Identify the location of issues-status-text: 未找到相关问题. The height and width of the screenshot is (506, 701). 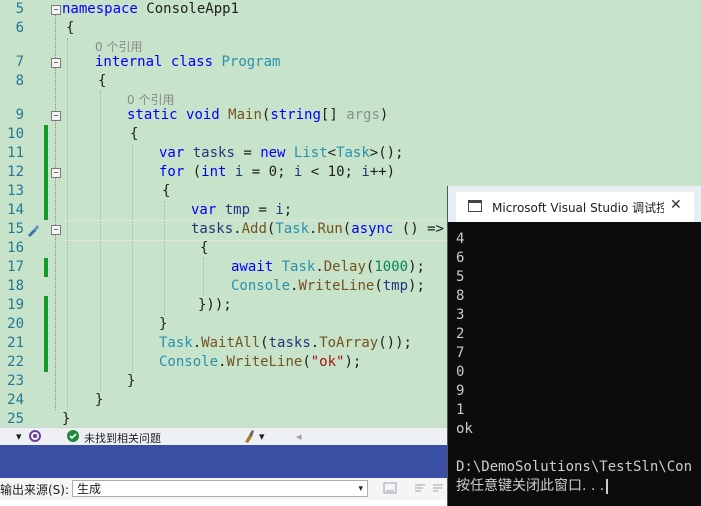
(122, 438).